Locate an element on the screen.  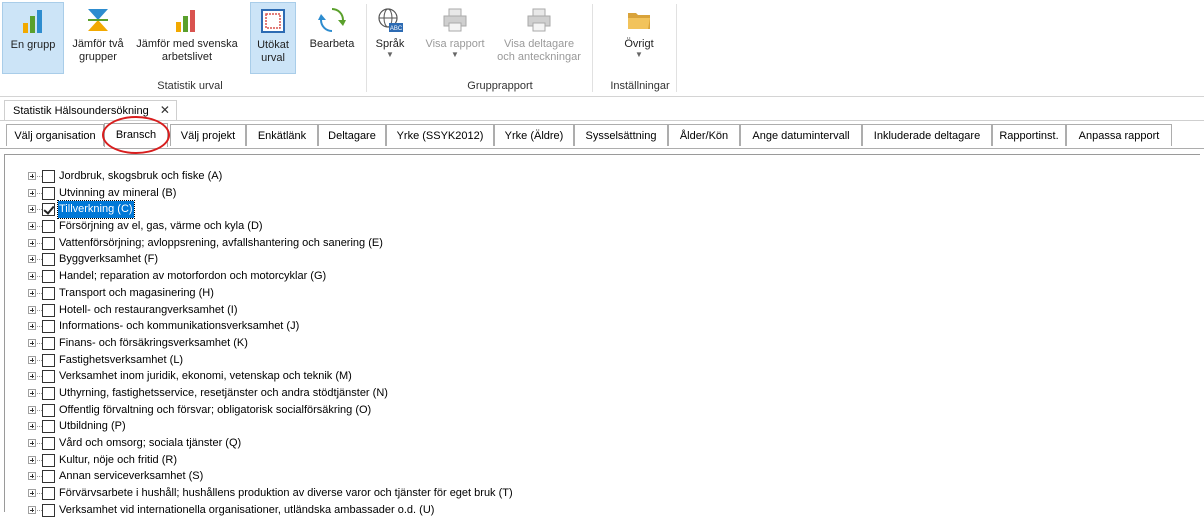
en-grupp-button: En grupp is located at coordinates (33, 38).